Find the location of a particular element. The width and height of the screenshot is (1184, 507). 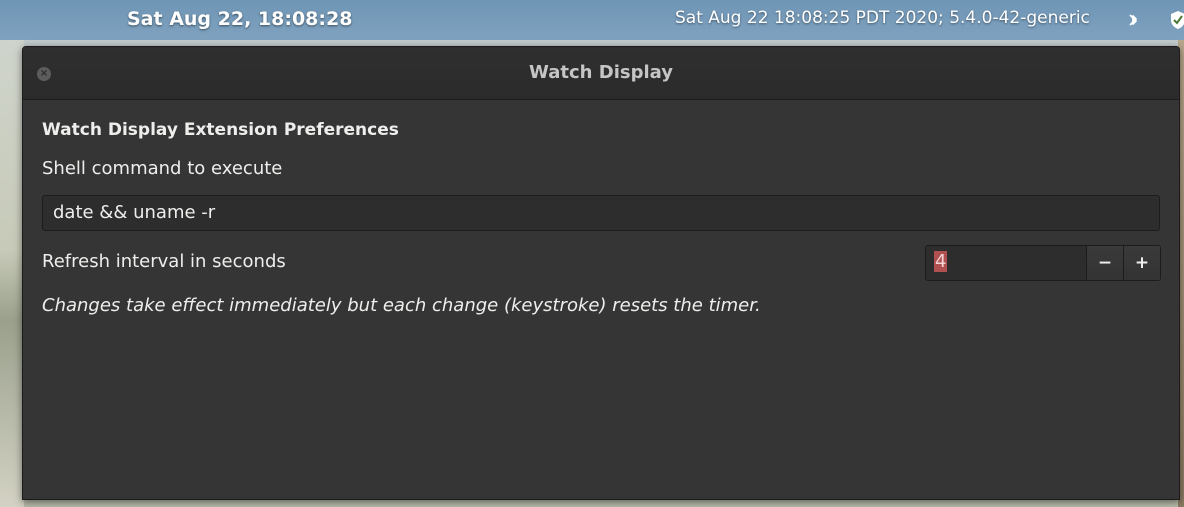

interval-spinbutton: 4 − + is located at coordinates (1043, 263).